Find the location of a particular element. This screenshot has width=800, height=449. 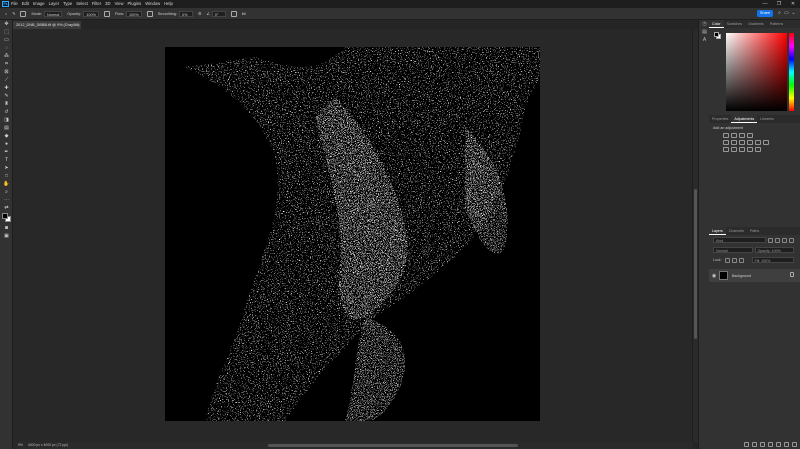

pressure-opacity-icon is located at coordinates (106, 13).